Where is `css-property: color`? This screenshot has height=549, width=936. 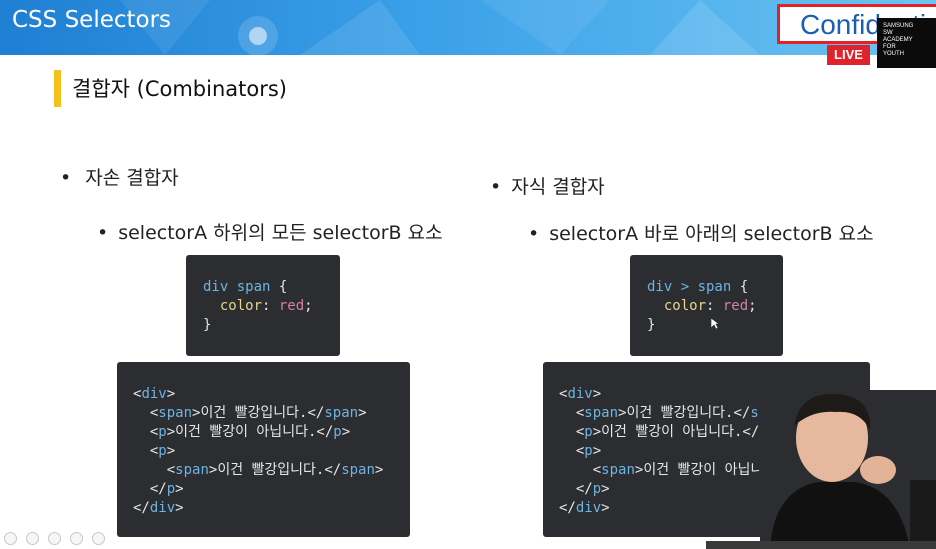
css-property: color is located at coordinates (241, 306).